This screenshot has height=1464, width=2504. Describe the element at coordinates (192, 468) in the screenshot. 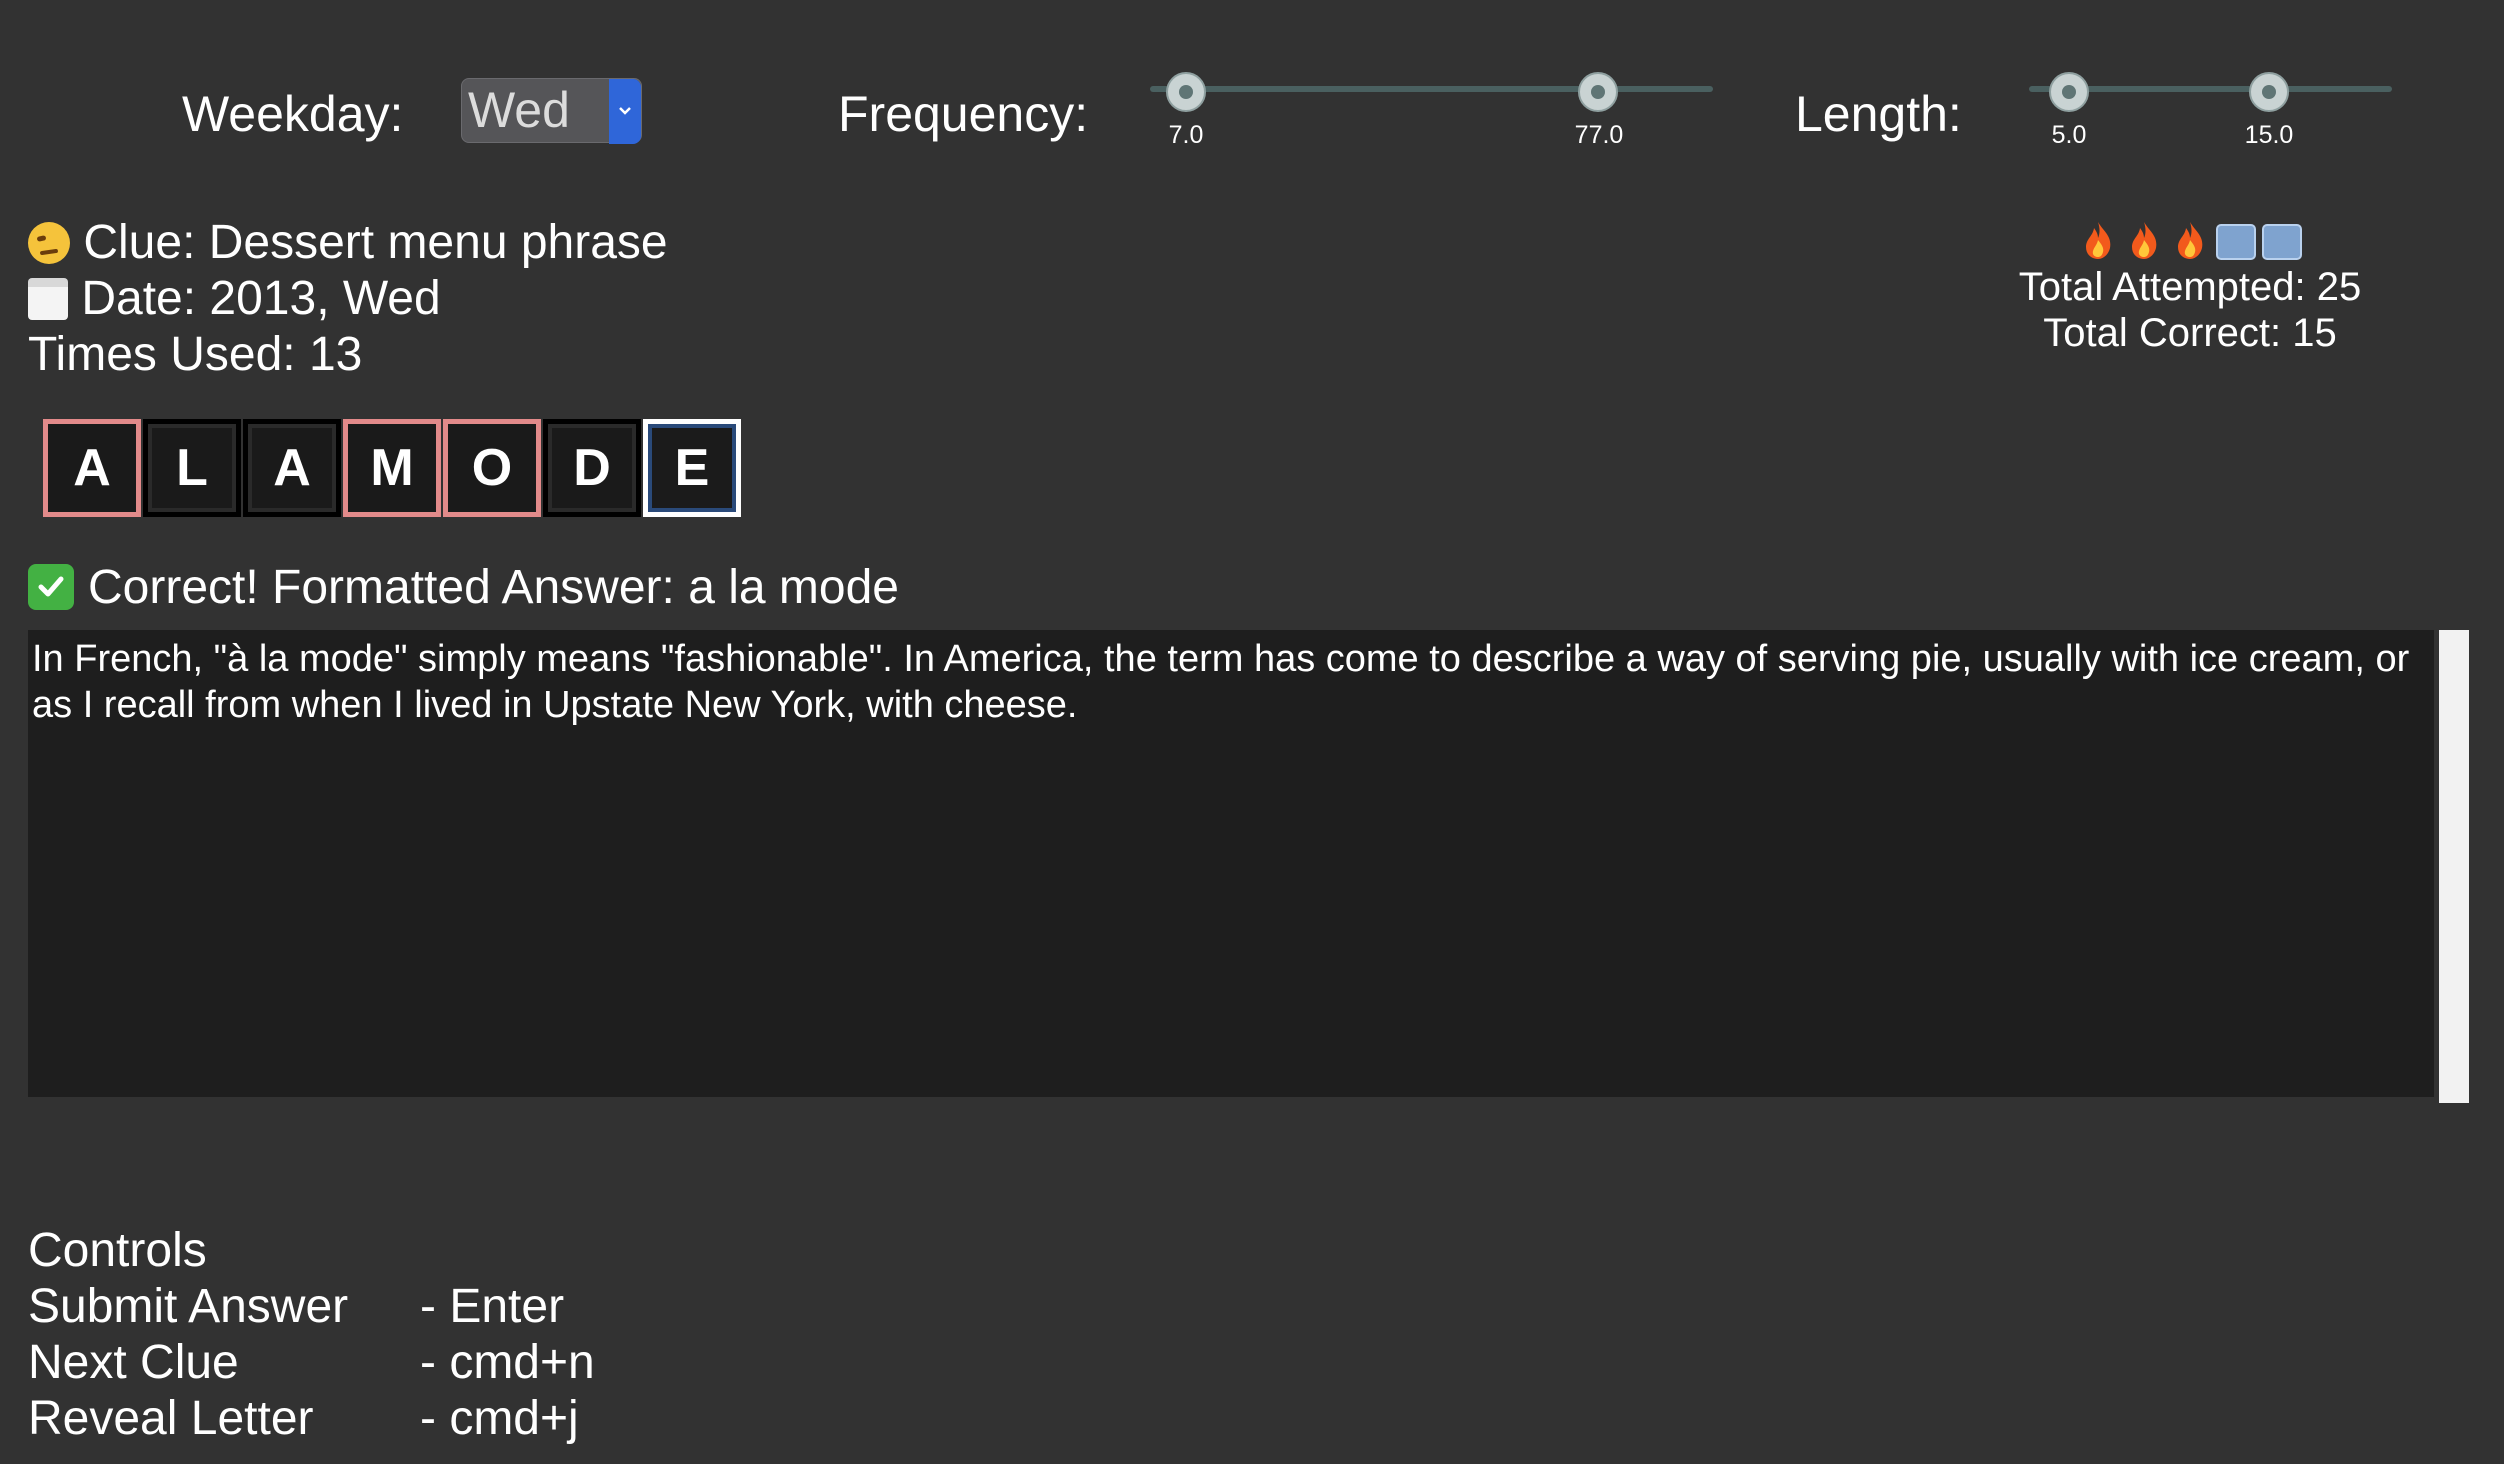

I see `letter-tile: L` at that location.